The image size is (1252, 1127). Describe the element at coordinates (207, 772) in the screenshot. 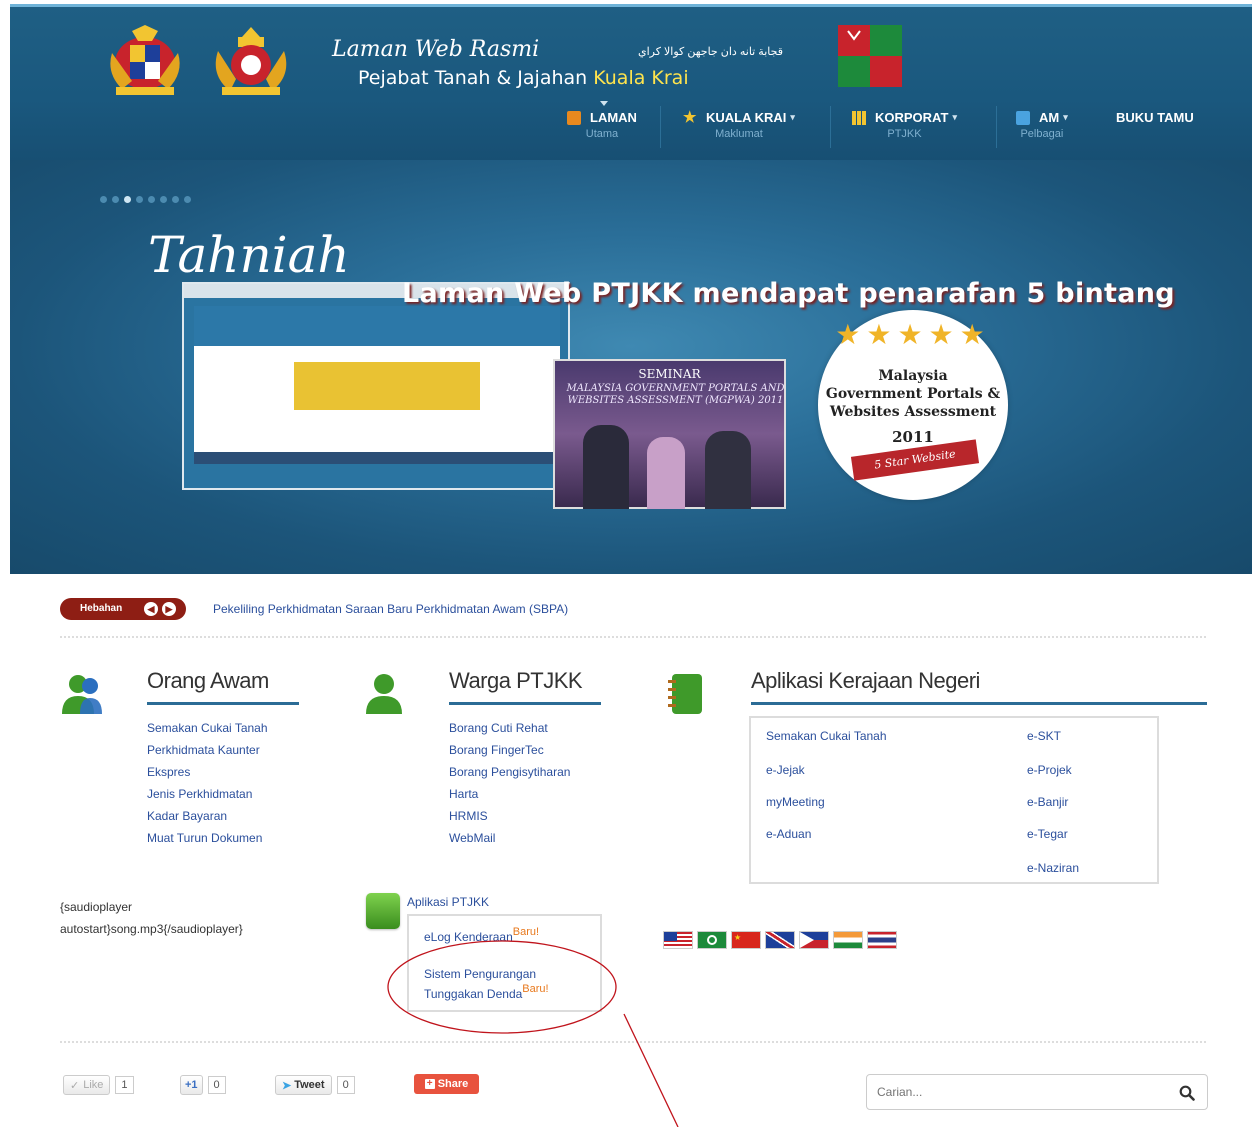

I see `link-ekspres: Ekspres` at that location.